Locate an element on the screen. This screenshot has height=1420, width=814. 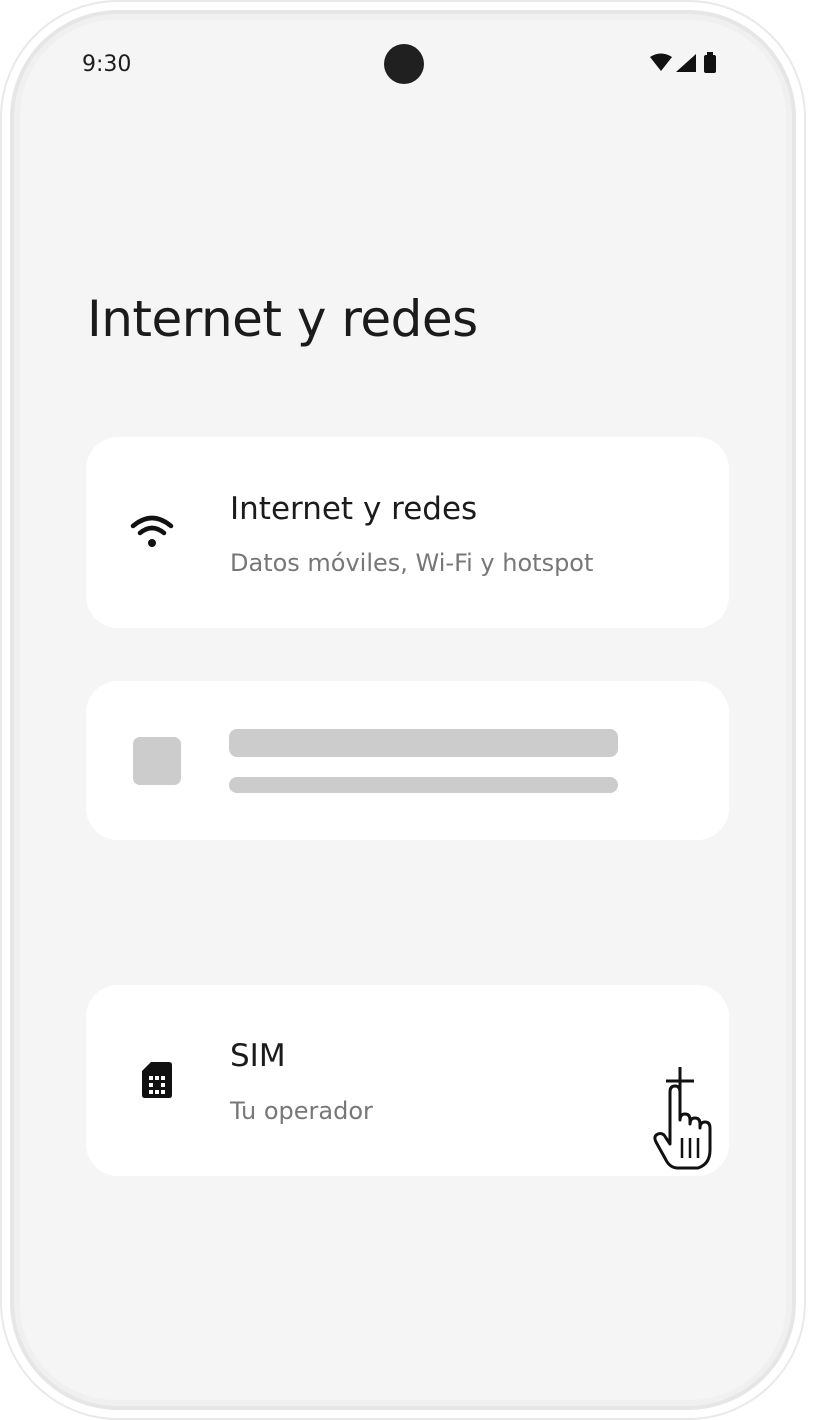
internet-card-title: Internet y redes is located at coordinates (354, 509).